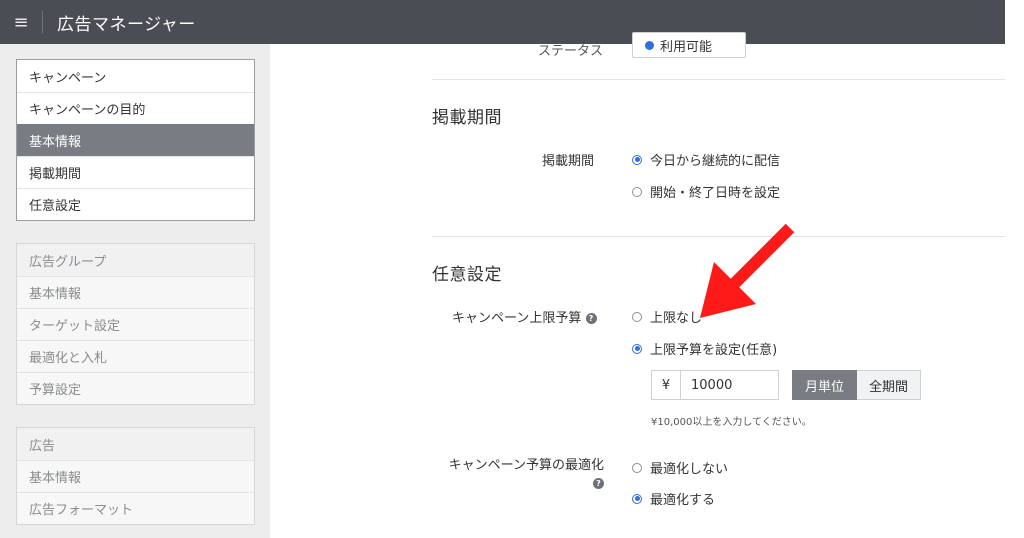 This screenshot has width=1024, height=538. Describe the element at coordinates (649, 45) in the screenshot. I see `status-dot-icon` at that location.